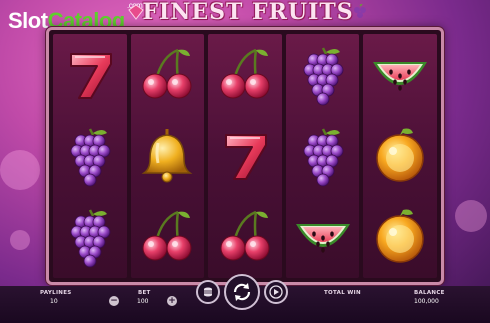 Image resolution: width=490 pixels, height=323 pixels. I want to click on spin-button, so click(242, 292).